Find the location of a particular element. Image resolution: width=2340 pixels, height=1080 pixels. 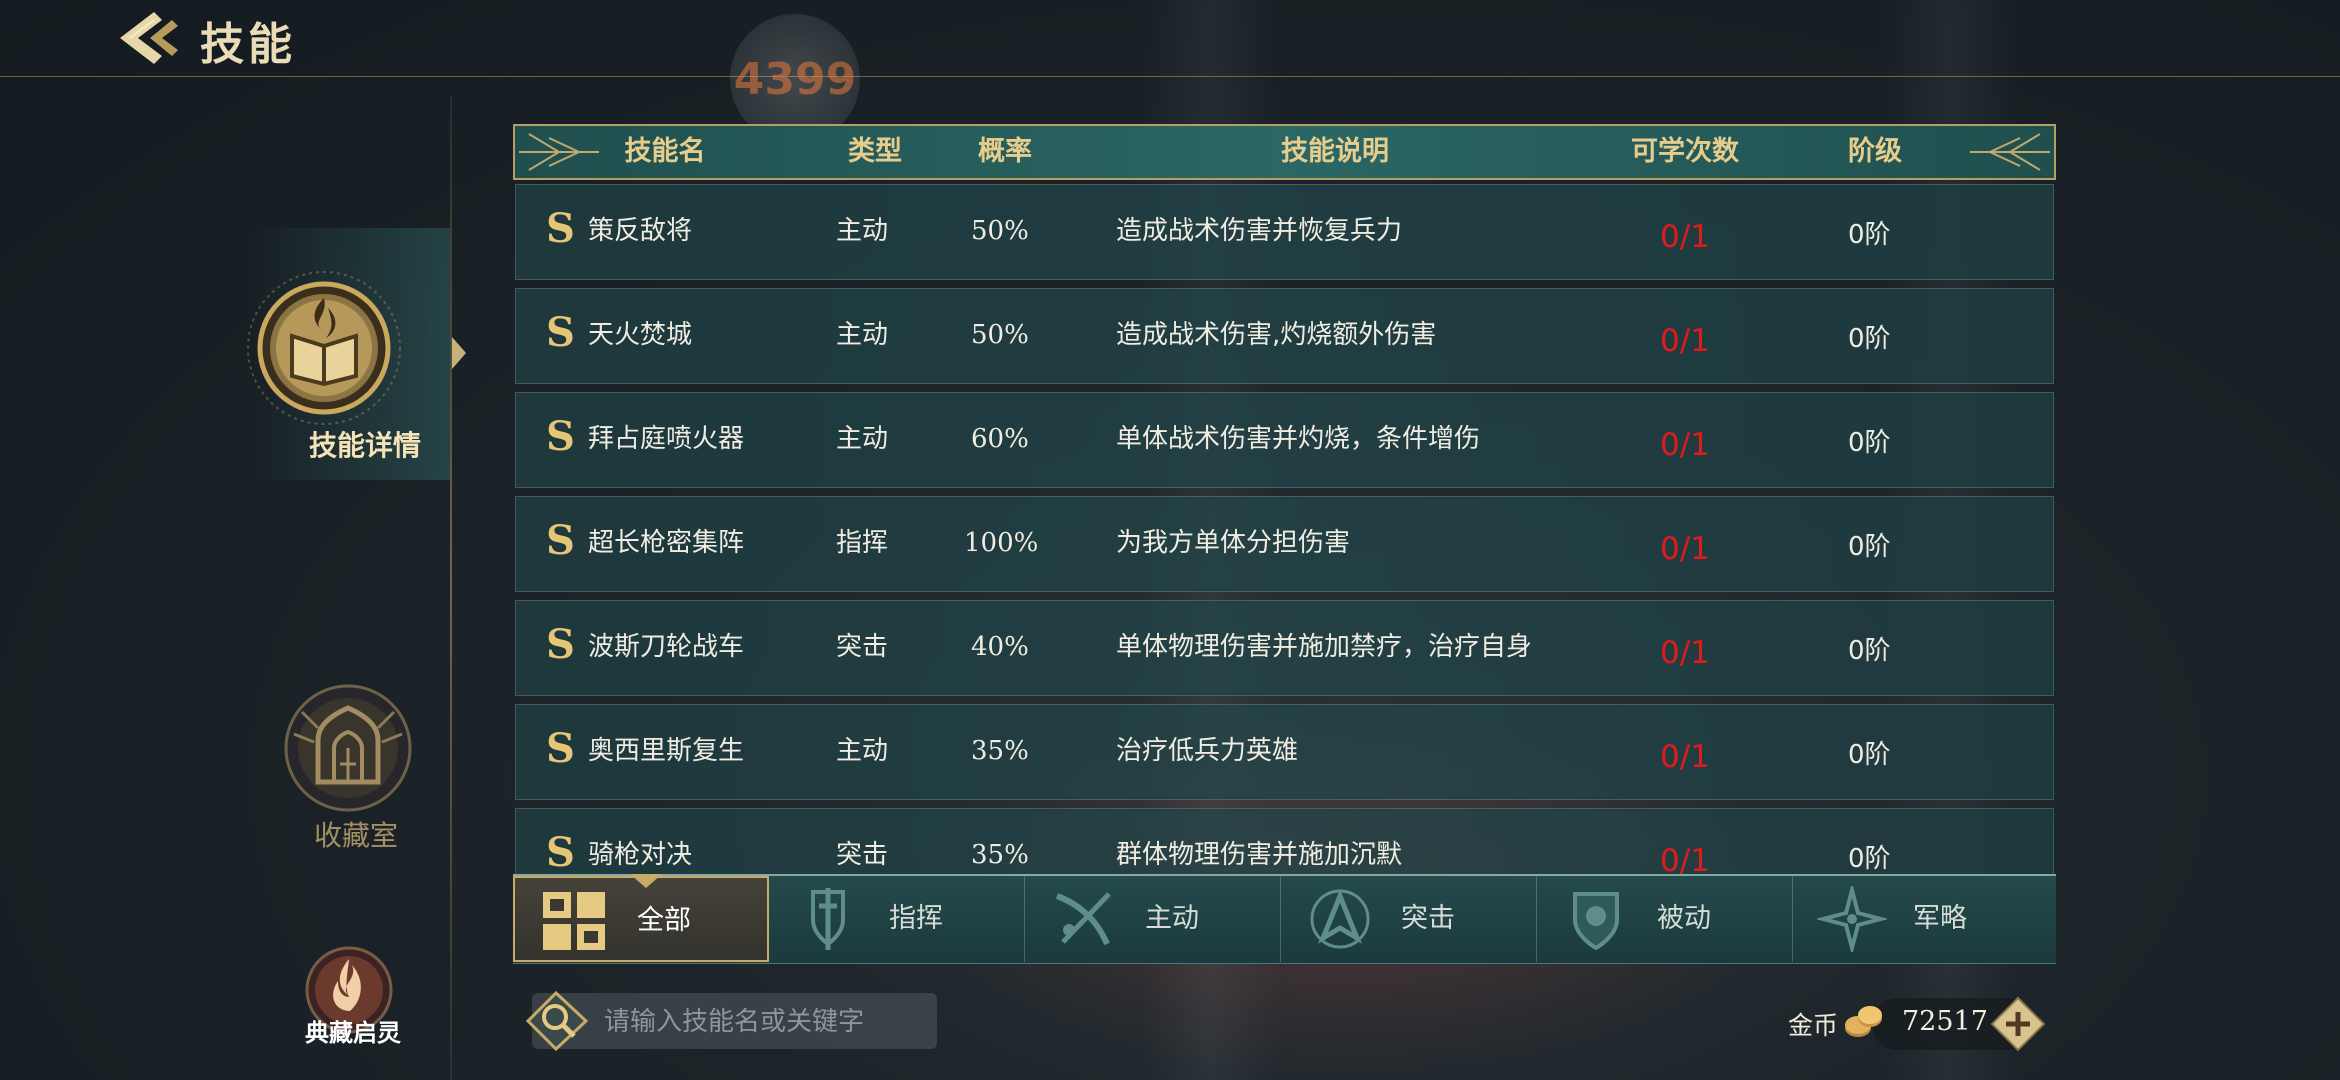

skill-name: 策反敌将 is located at coordinates (640, 231).